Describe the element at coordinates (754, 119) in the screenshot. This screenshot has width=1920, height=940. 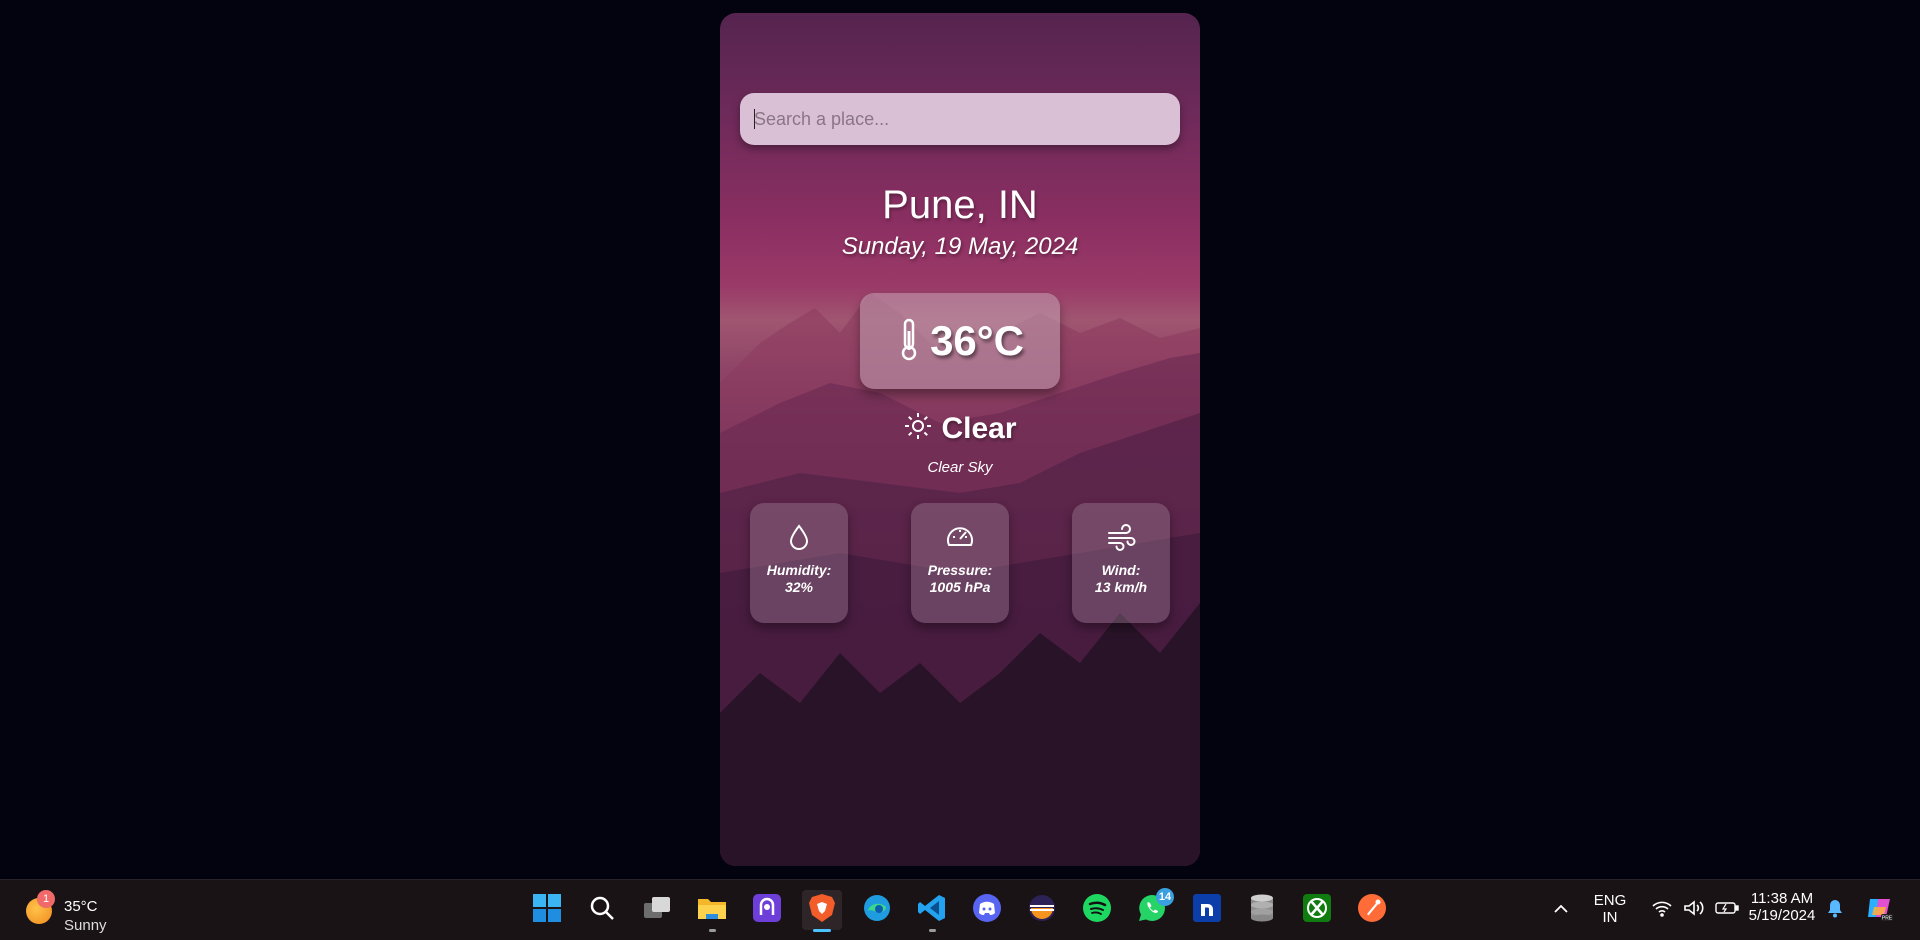
I see `text-caret` at that location.